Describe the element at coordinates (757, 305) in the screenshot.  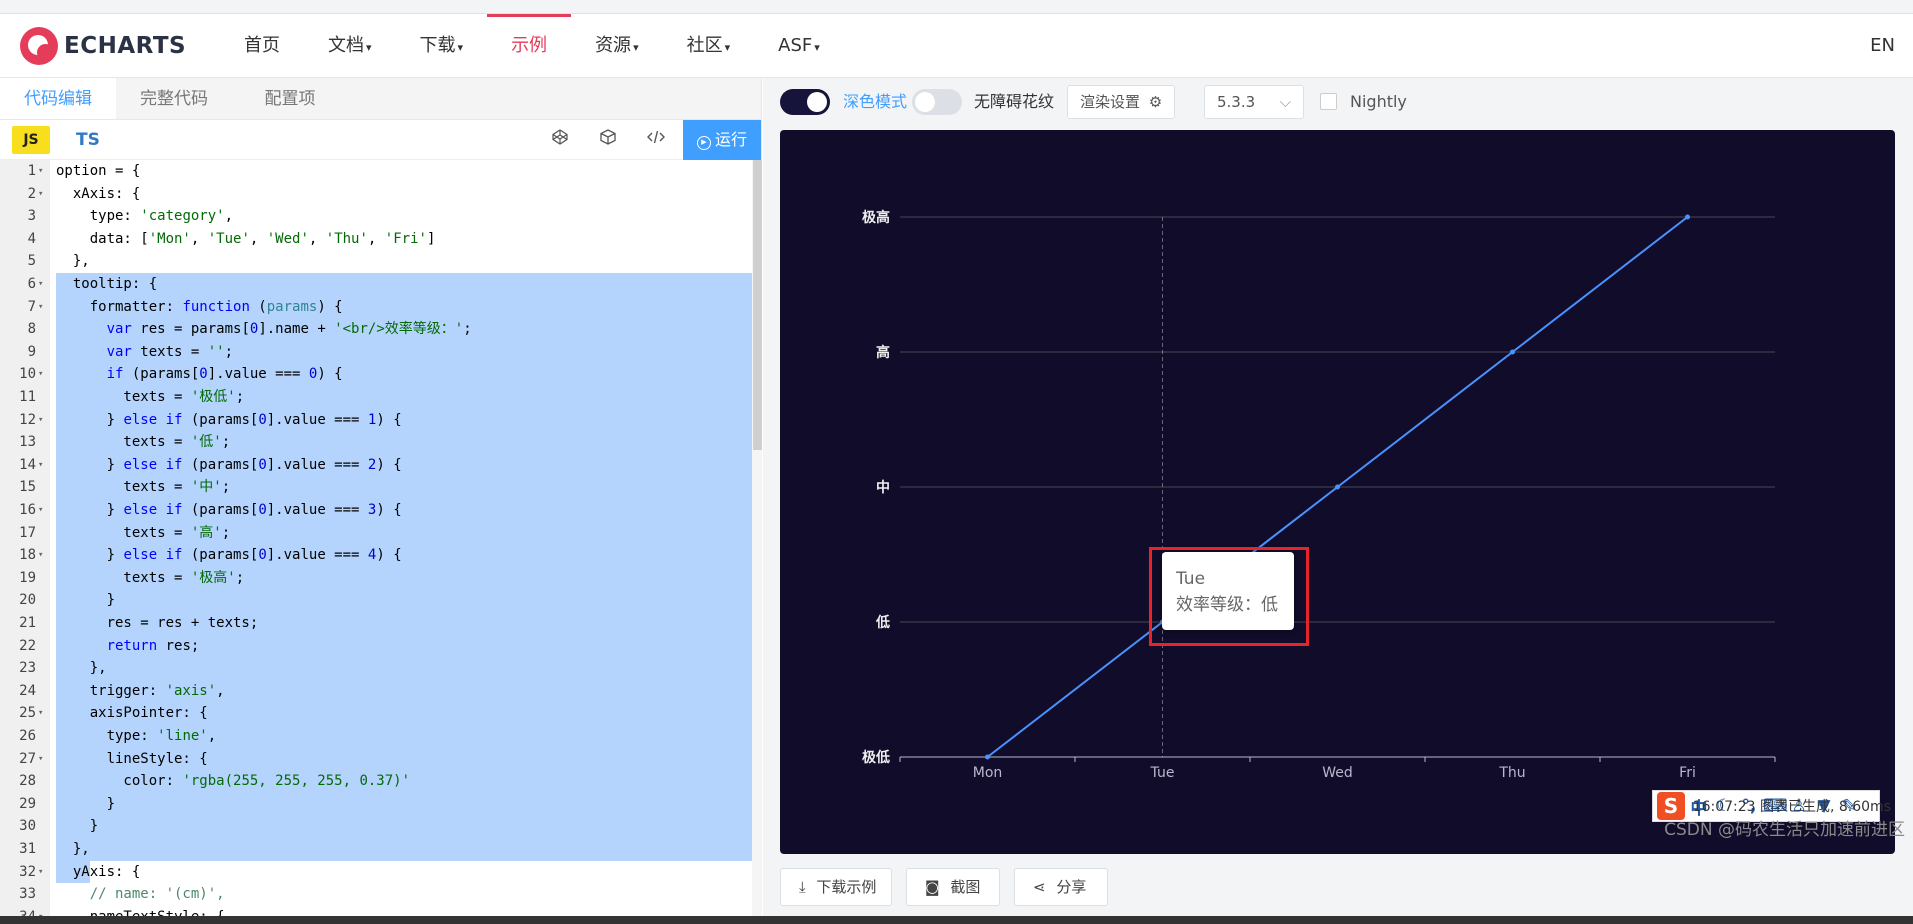
I see `editor-scrollbar-thumb` at that location.